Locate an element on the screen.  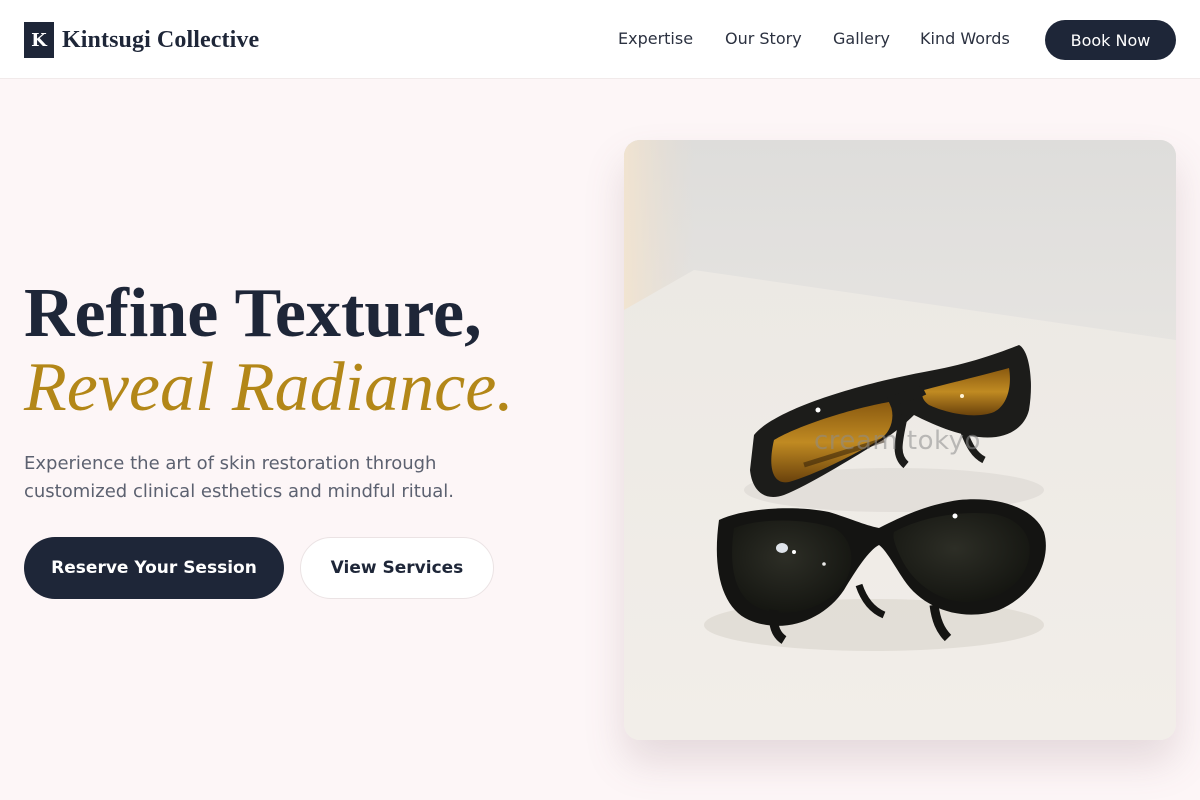
image-watermark: cream tokyo is located at coordinates (897, 441).